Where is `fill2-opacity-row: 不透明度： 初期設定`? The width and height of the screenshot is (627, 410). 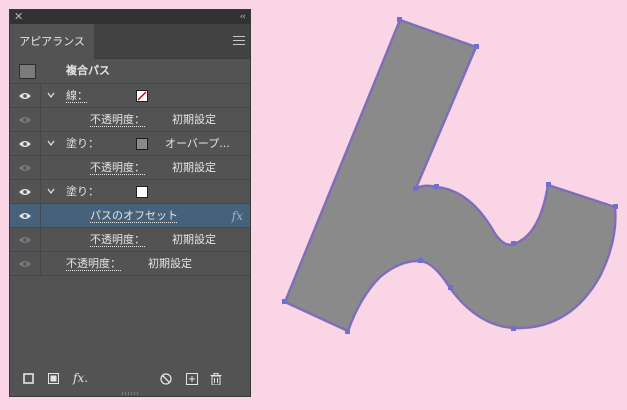
fill2-opacity-row: 不透明度： 初期設定 is located at coordinates (130, 240).